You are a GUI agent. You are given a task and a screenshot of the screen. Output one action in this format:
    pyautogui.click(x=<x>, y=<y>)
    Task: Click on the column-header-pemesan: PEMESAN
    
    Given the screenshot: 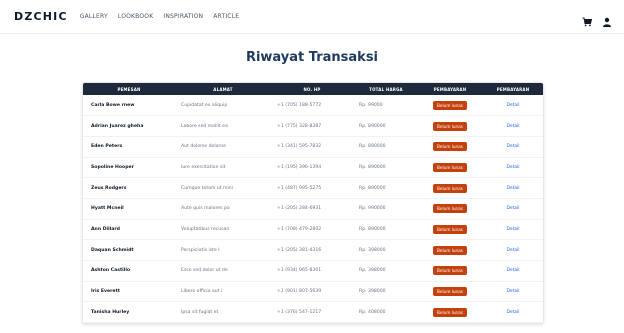 What is the action you would take?
    pyautogui.click(x=129, y=89)
    